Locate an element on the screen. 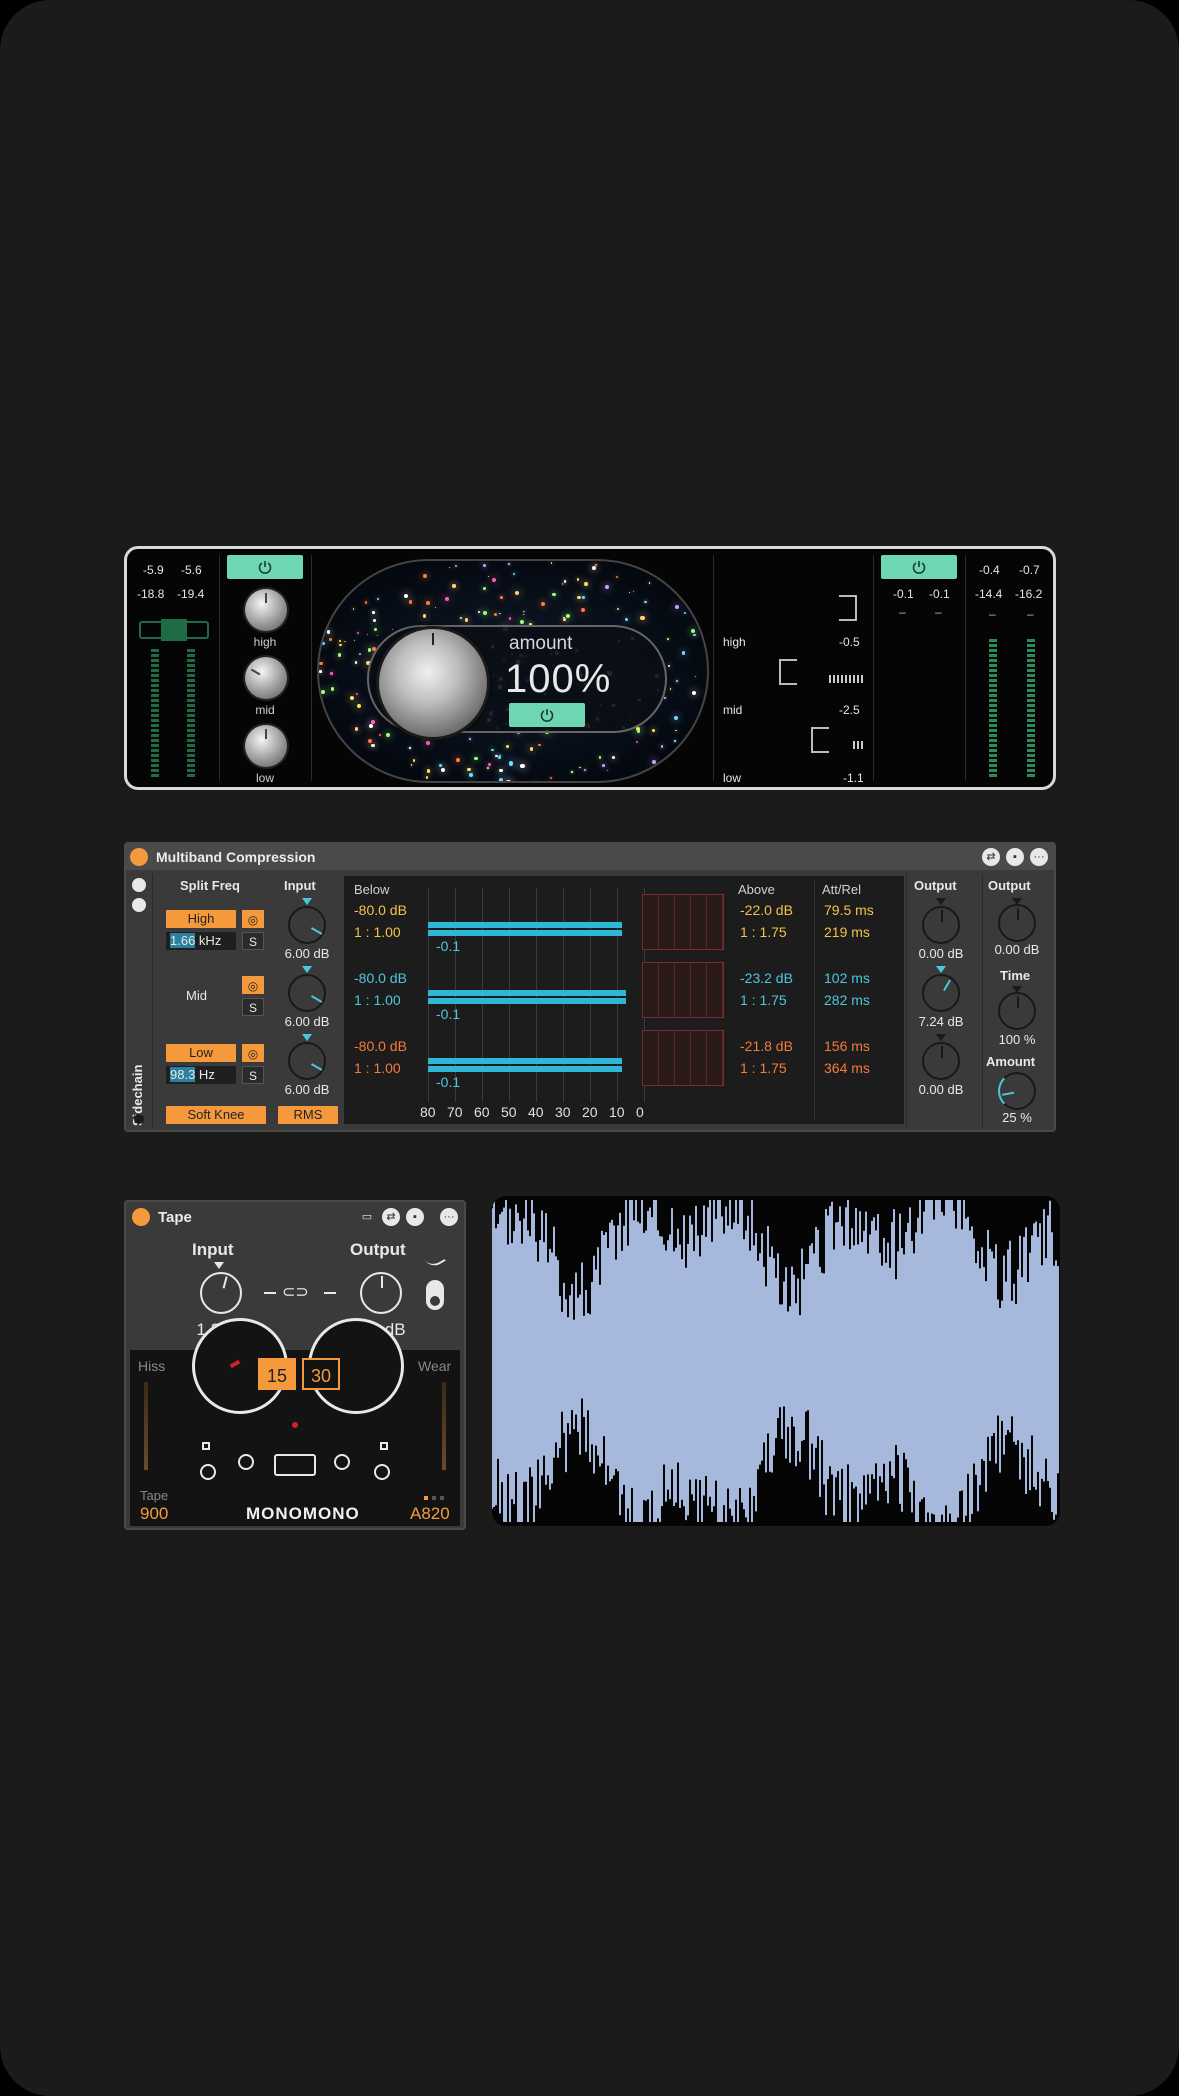 Image resolution: width=1179 pixels, height=2096 pixels. low-input-knob is located at coordinates (307, 1061).